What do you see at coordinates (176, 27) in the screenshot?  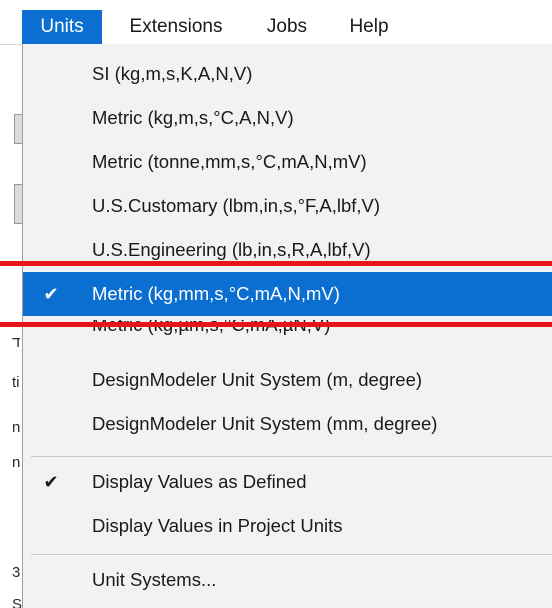 I see `menu-extensions: Extensions` at bounding box center [176, 27].